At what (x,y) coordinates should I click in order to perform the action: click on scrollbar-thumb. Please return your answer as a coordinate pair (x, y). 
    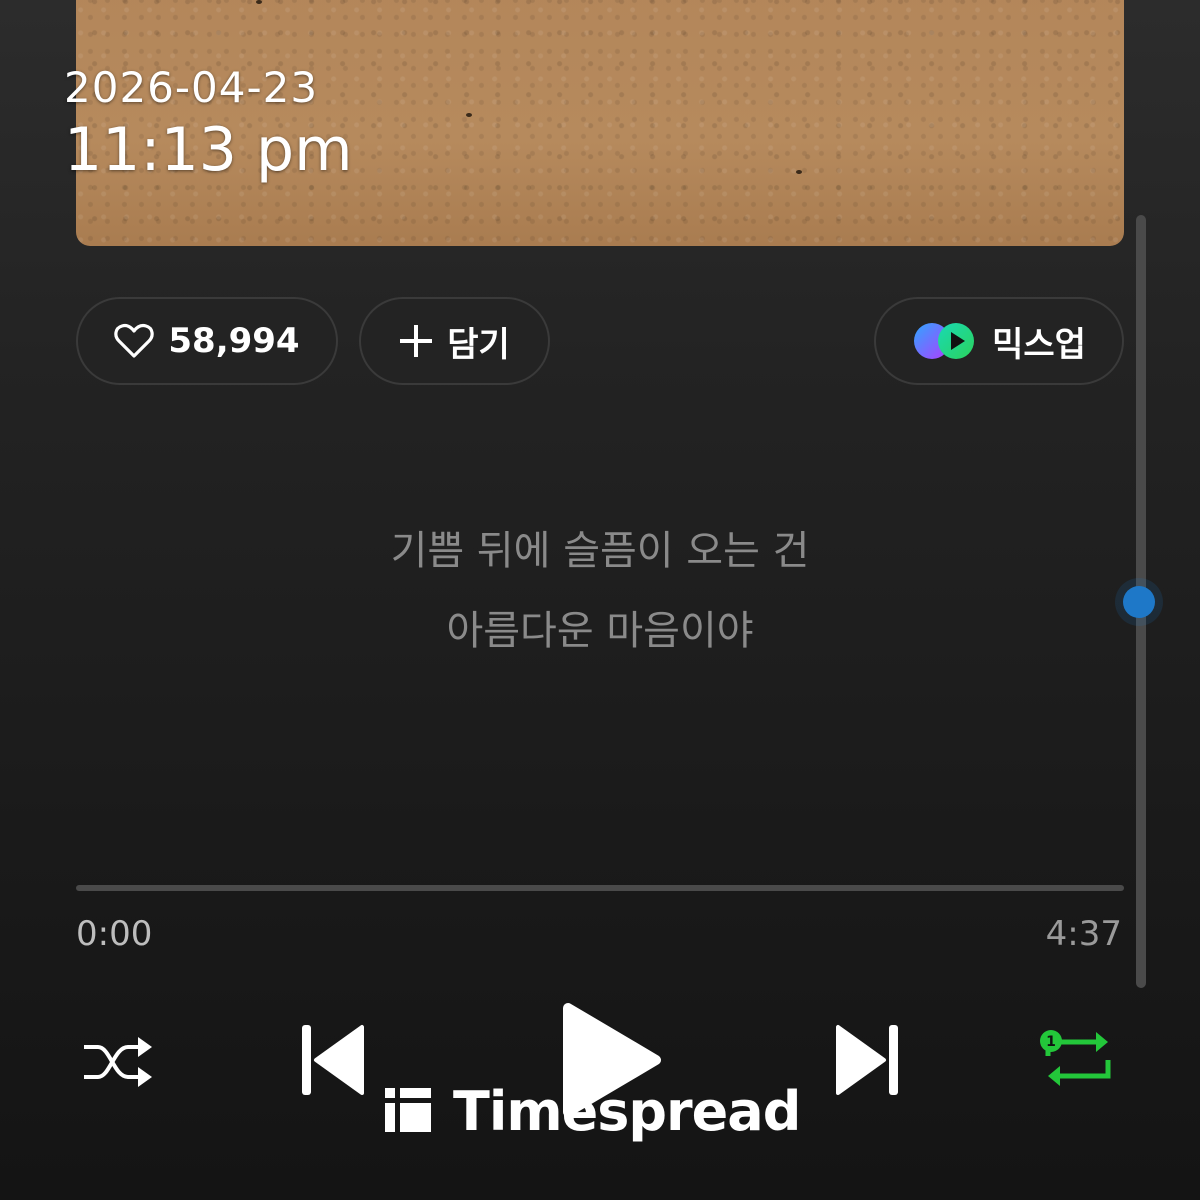
    Looking at the image, I should click on (1139, 602).